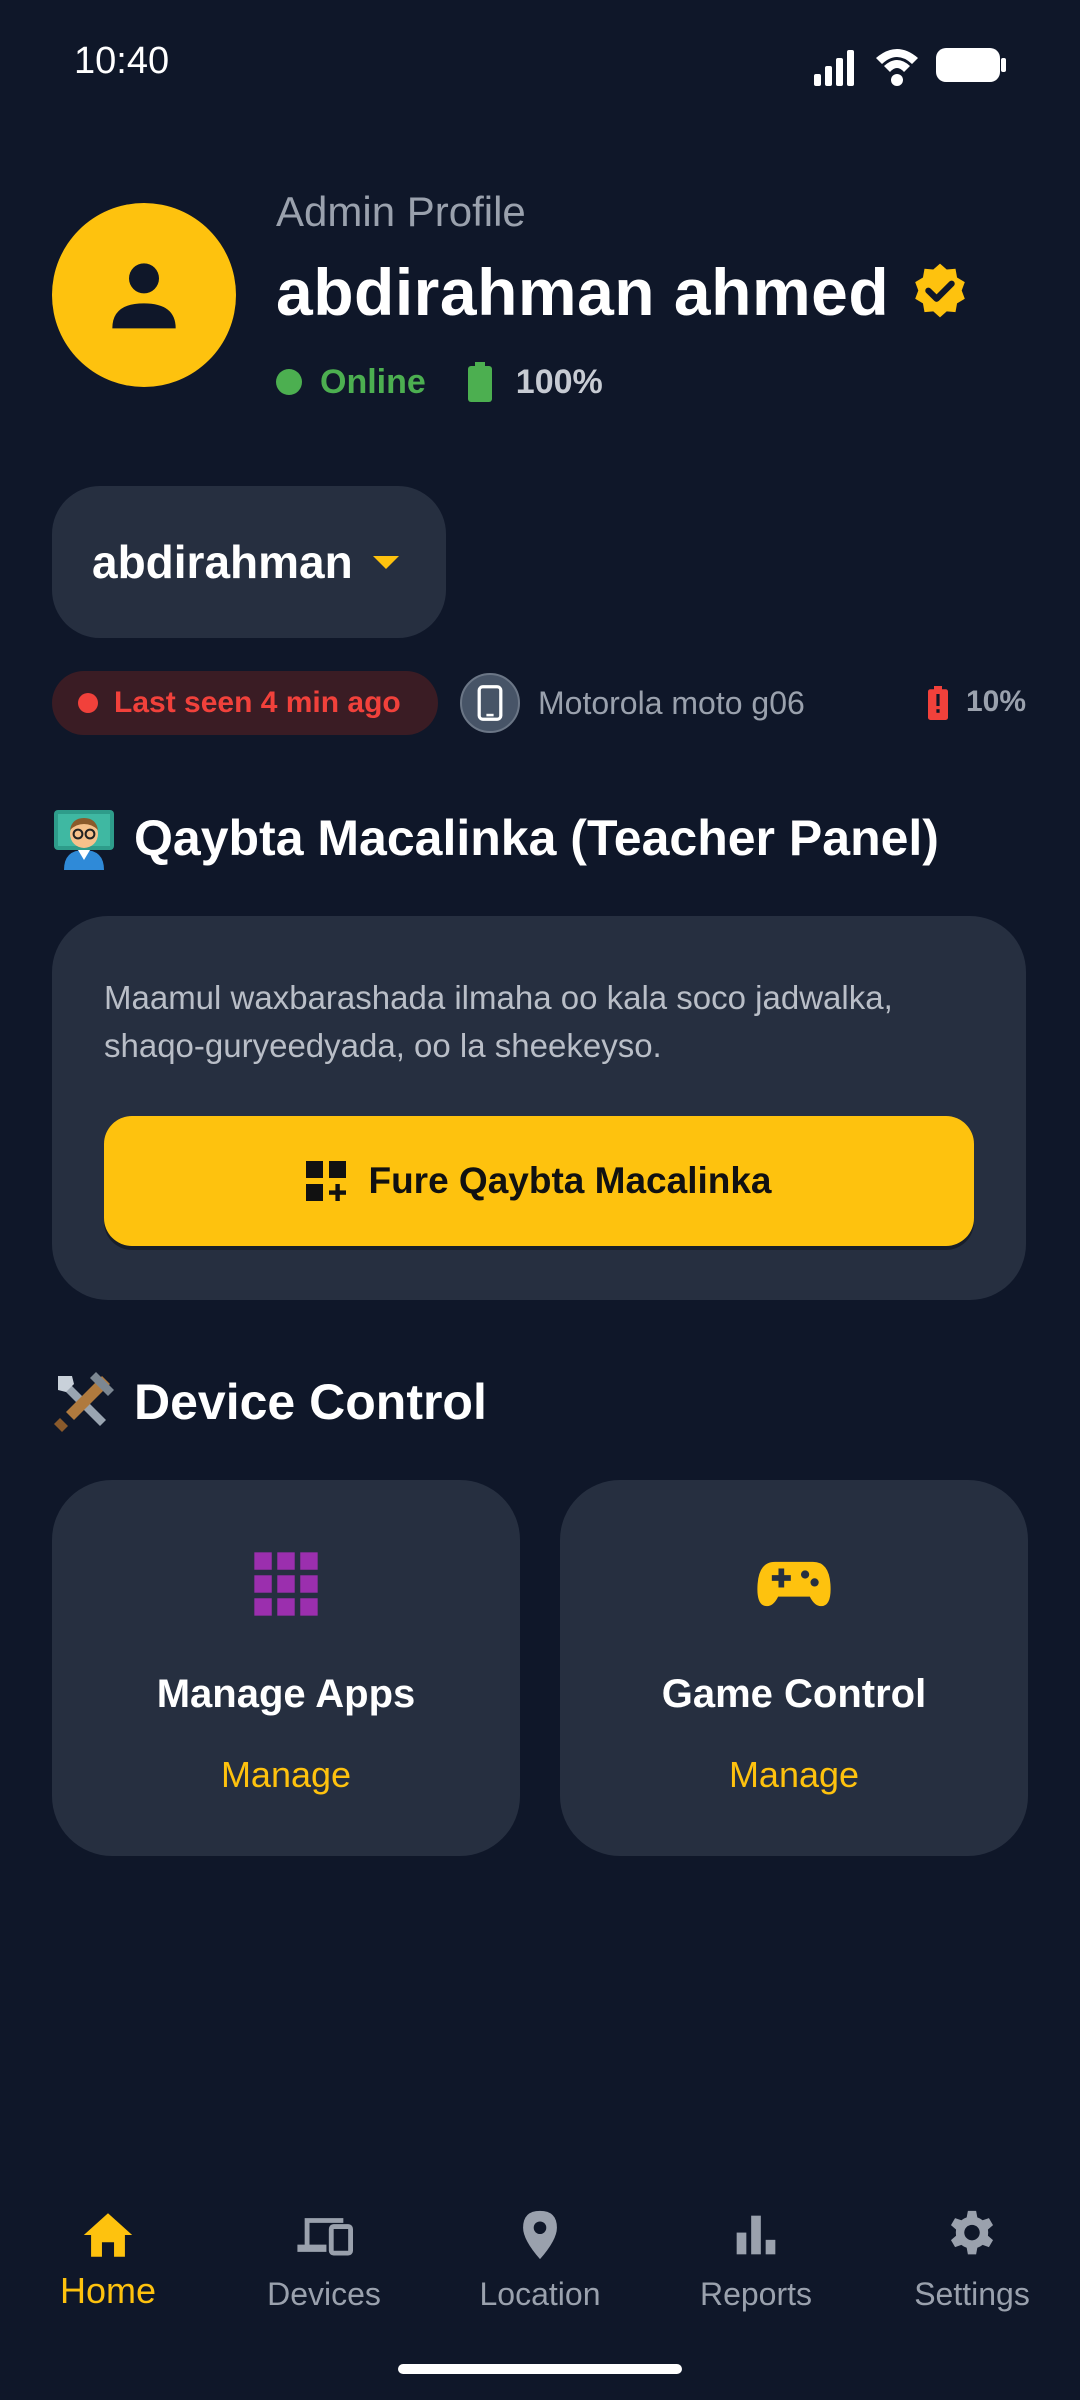  I want to click on battery-alert-icon, so click(938, 703).